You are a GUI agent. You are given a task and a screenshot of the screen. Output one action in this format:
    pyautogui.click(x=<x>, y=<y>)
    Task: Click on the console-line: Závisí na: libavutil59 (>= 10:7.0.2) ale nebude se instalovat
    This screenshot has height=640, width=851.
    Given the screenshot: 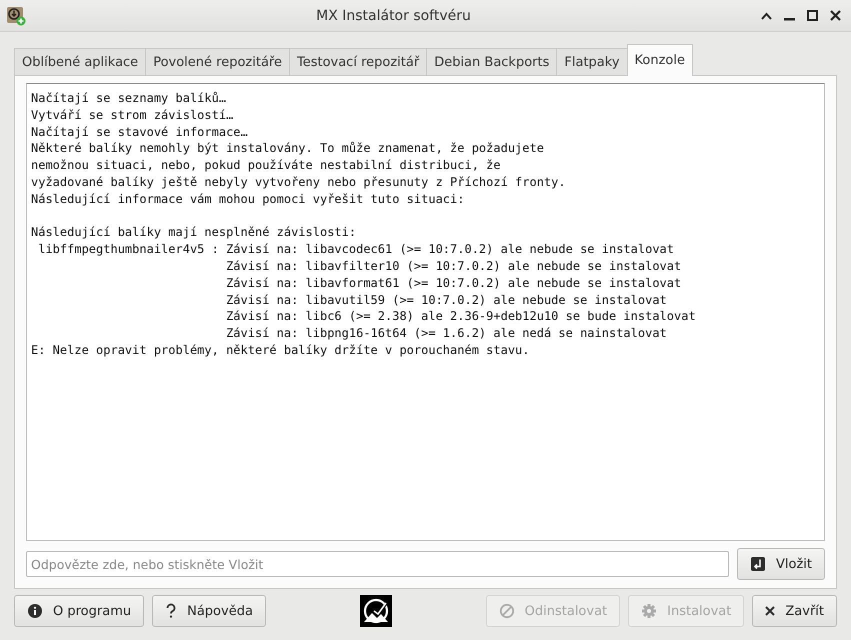 What is the action you would take?
    pyautogui.click(x=446, y=300)
    